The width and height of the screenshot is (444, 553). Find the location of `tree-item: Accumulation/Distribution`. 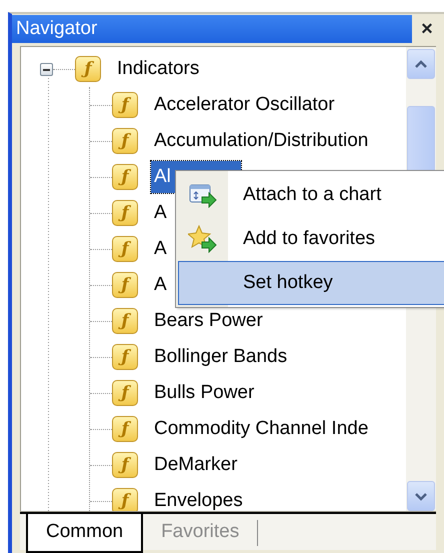

tree-item: Accumulation/Distribution is located at coordinates (261, 141).